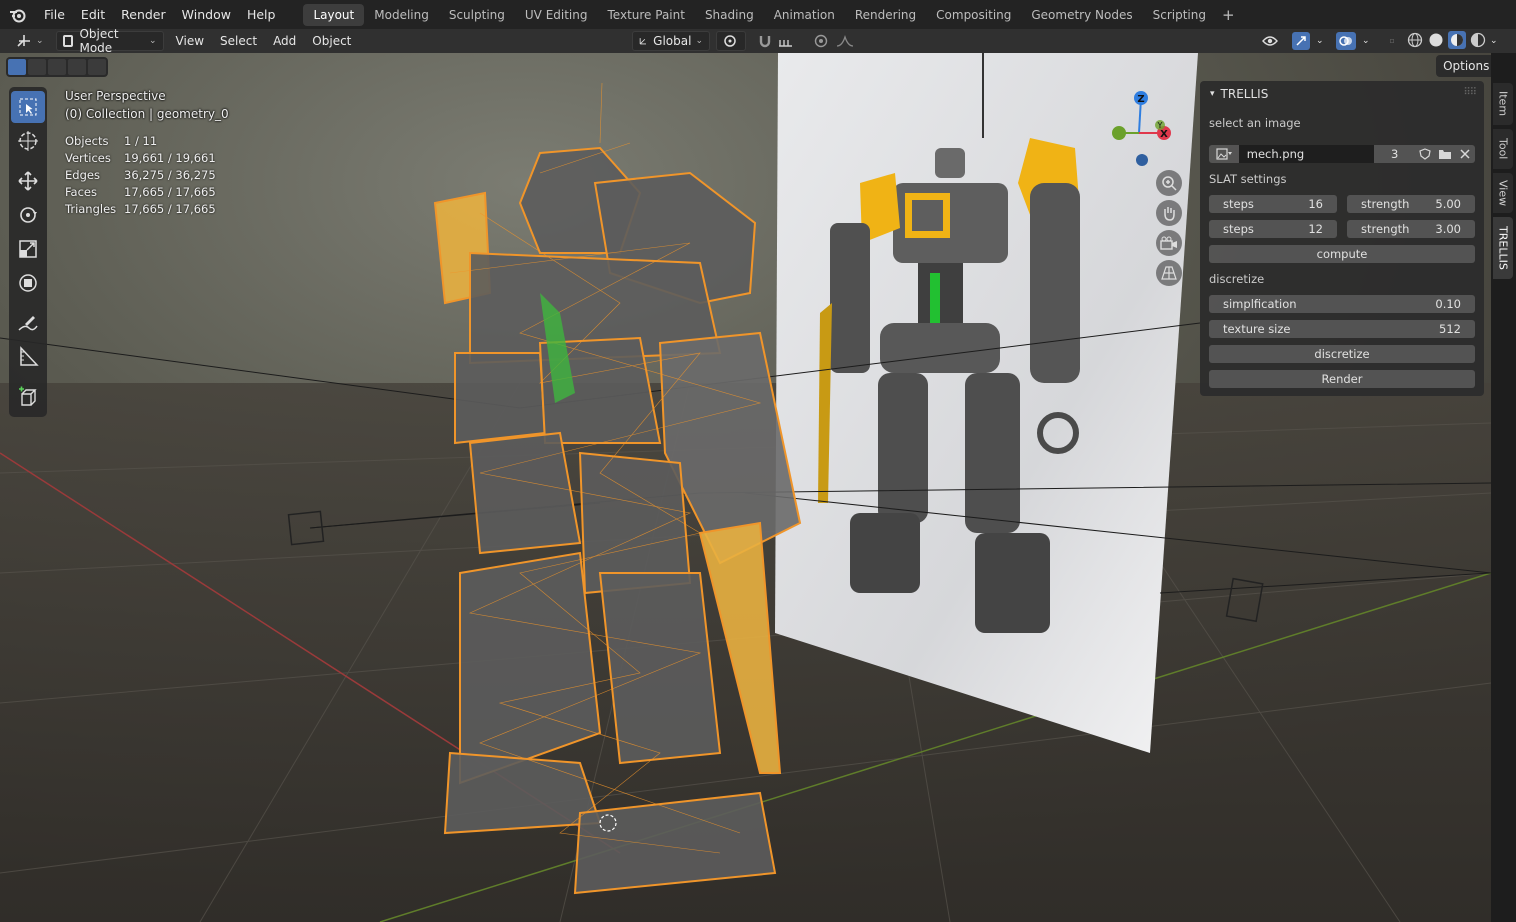  I want to click on perspective-toggle-button, so click(1169, 273).